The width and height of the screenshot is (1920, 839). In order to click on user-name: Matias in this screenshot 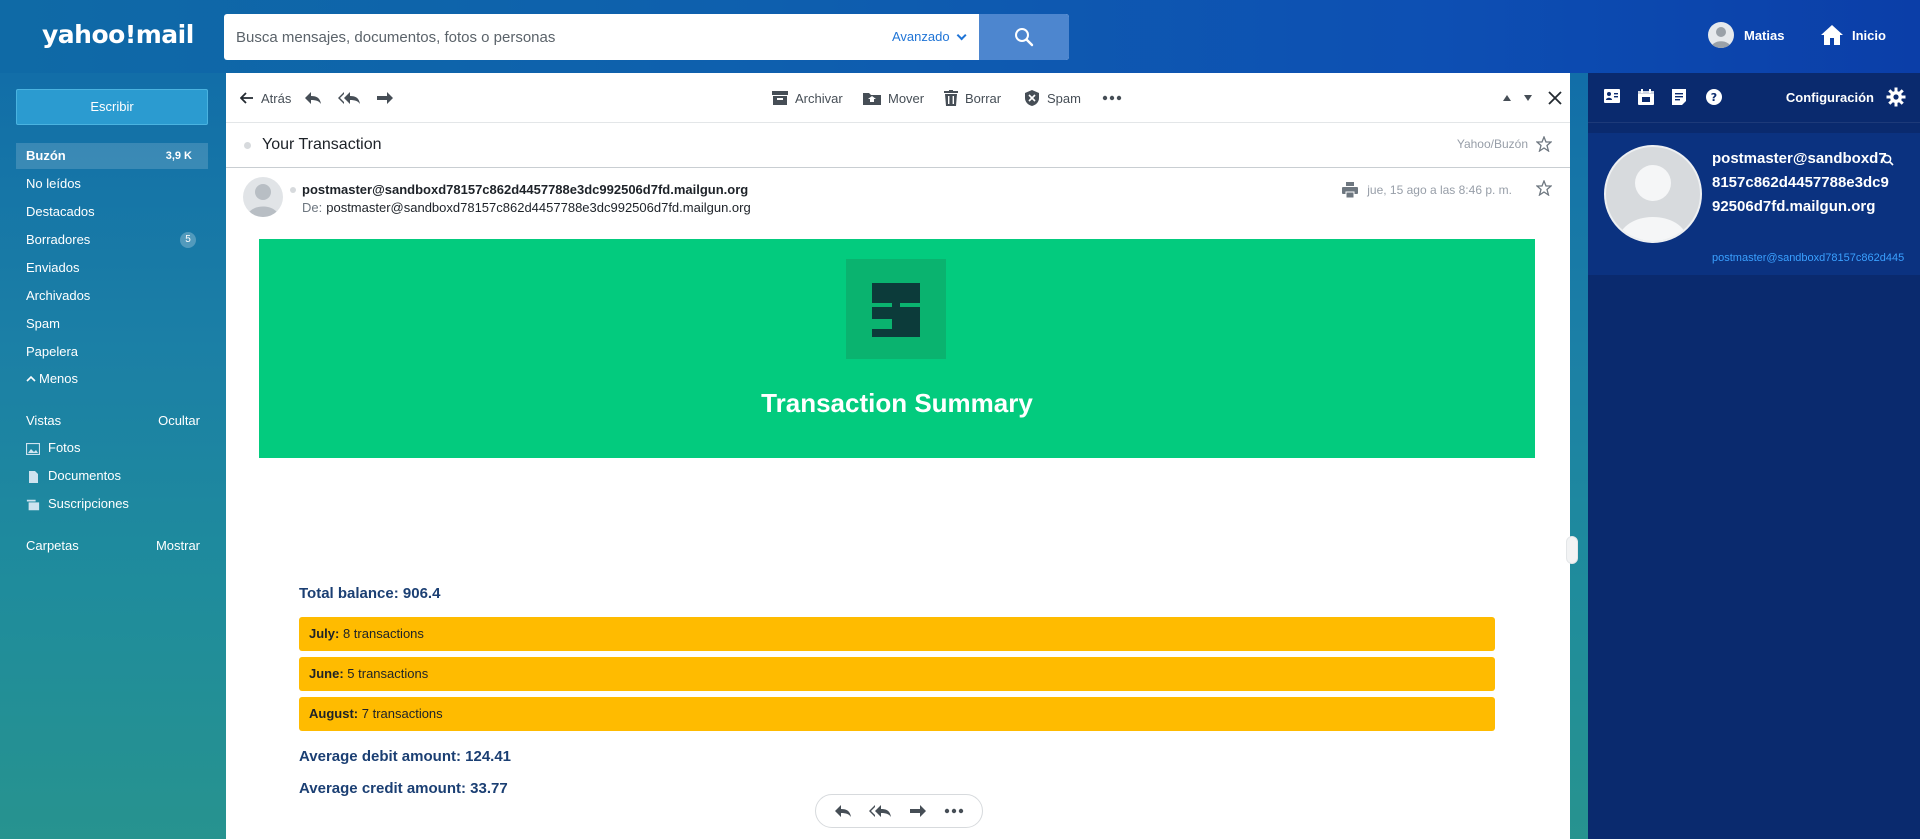, I will do `click(1764, 35)`.